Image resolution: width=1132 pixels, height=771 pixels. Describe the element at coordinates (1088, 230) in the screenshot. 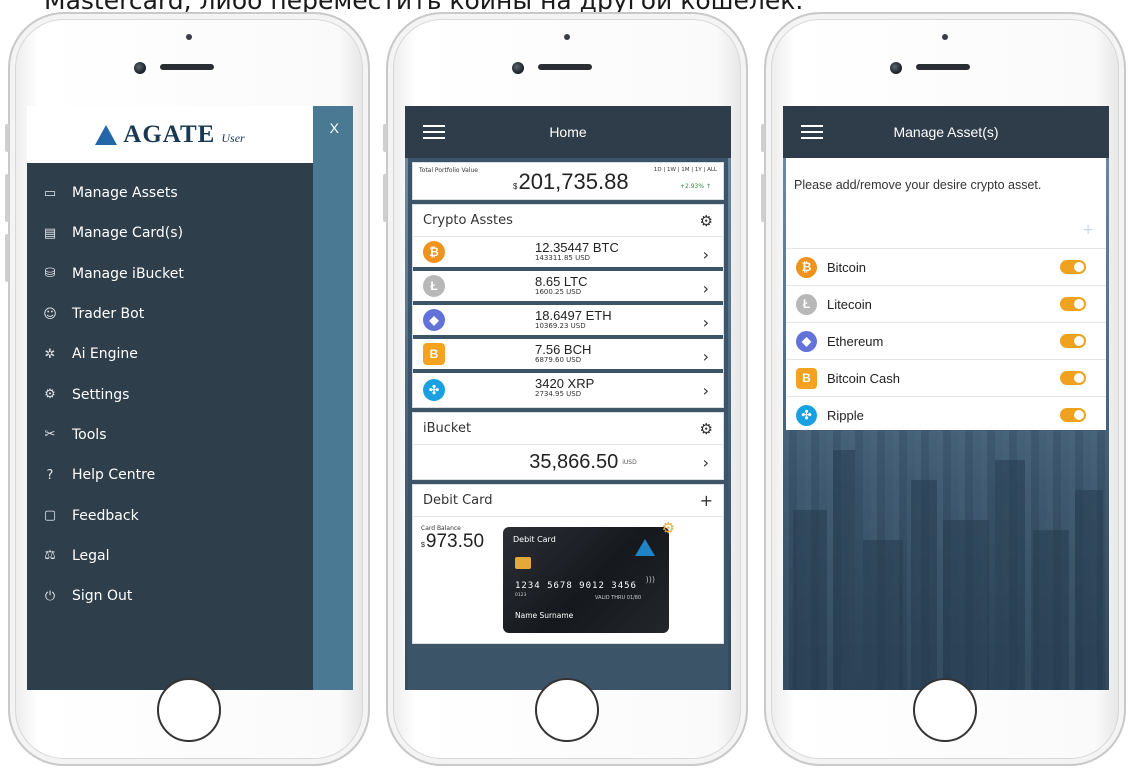

I see `add-asset-button: +` at that location.